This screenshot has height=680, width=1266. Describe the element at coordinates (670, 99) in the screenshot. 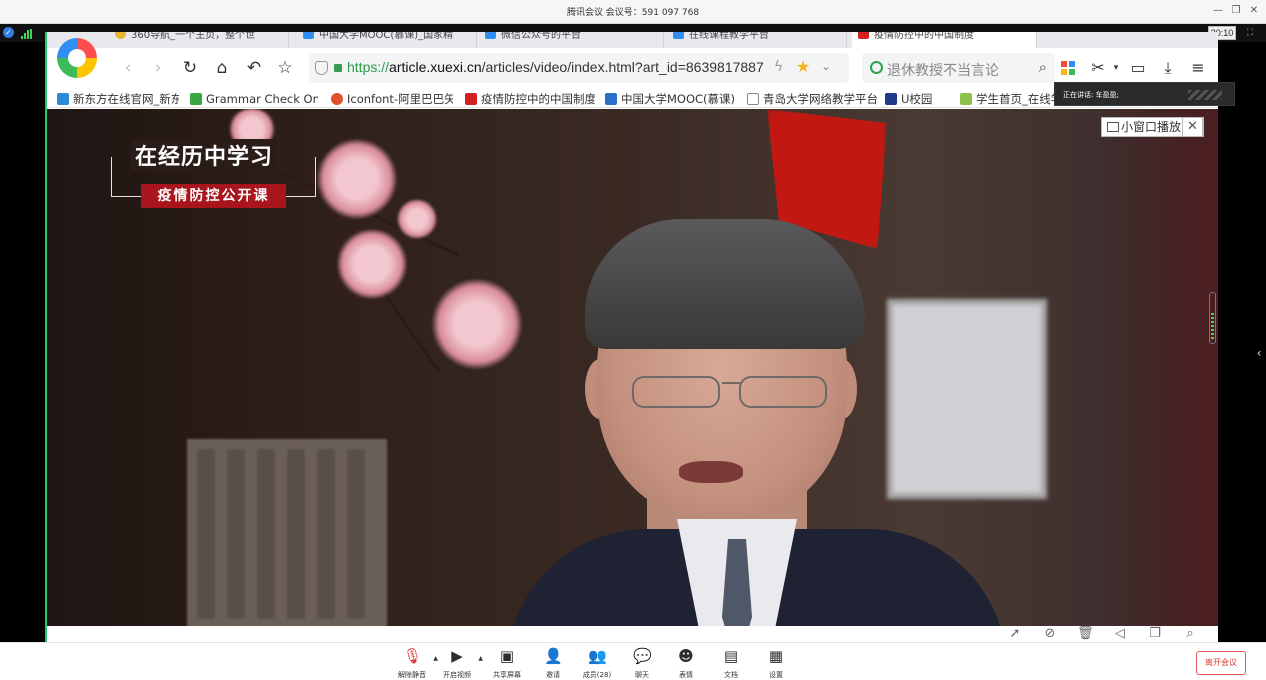

I see `bookmark-item: 中国大学MOOC(慕课)` at that location.